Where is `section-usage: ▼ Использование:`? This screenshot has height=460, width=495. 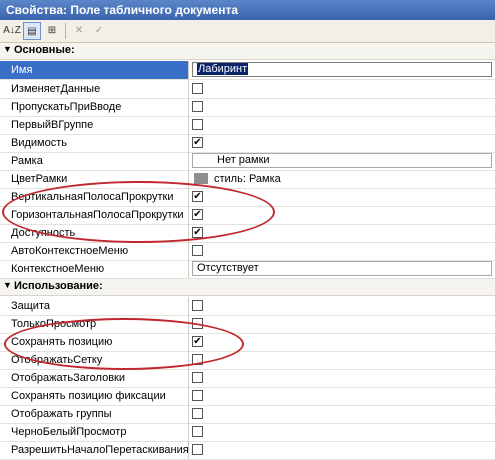
section-usage: ▼ Использование: is located at coordinates (247, 287).